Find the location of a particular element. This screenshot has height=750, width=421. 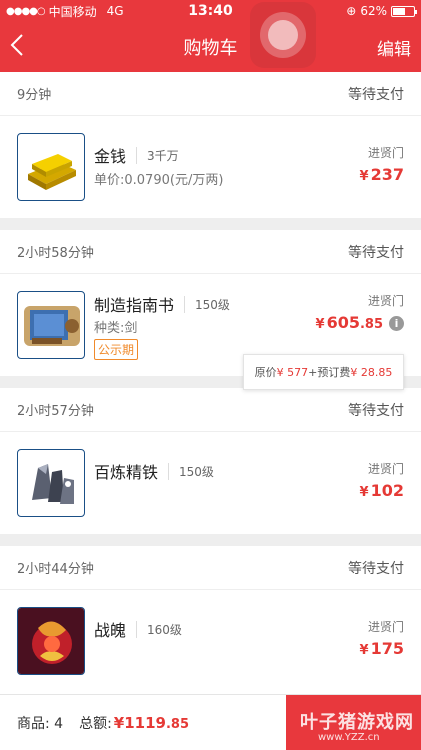

nav-bar: 购物车 编辑 is located at coordinates (210, 47).